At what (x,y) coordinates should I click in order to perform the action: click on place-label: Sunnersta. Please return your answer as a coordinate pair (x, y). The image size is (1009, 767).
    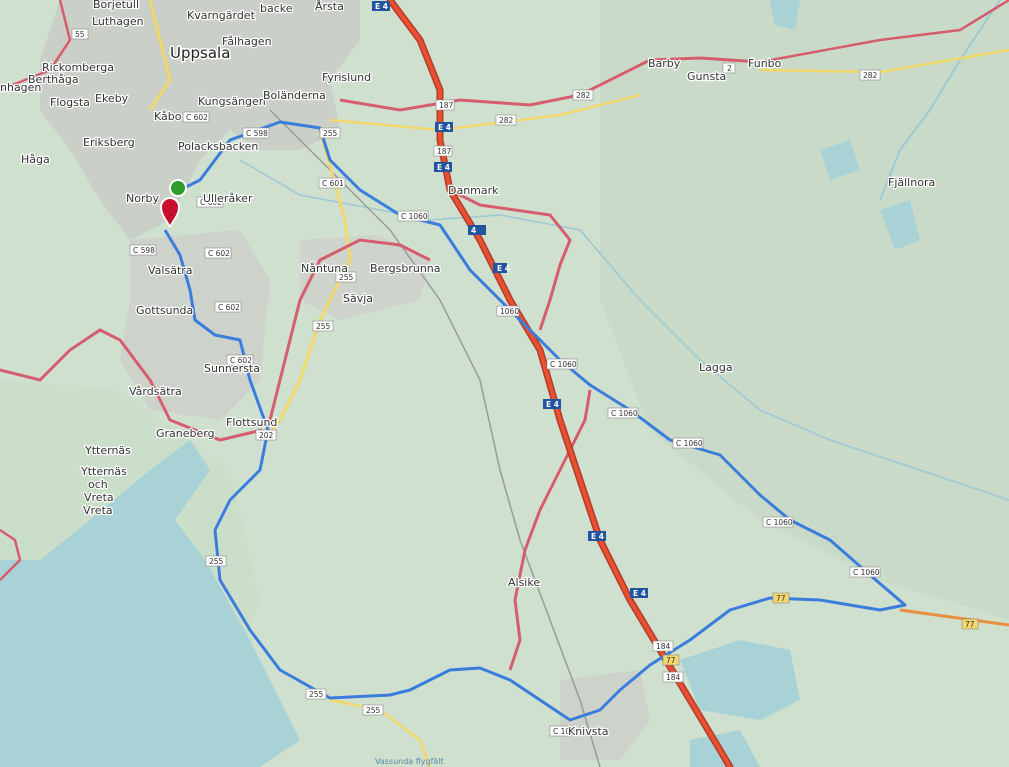
    Looking at the image, I should click on (232, 368).